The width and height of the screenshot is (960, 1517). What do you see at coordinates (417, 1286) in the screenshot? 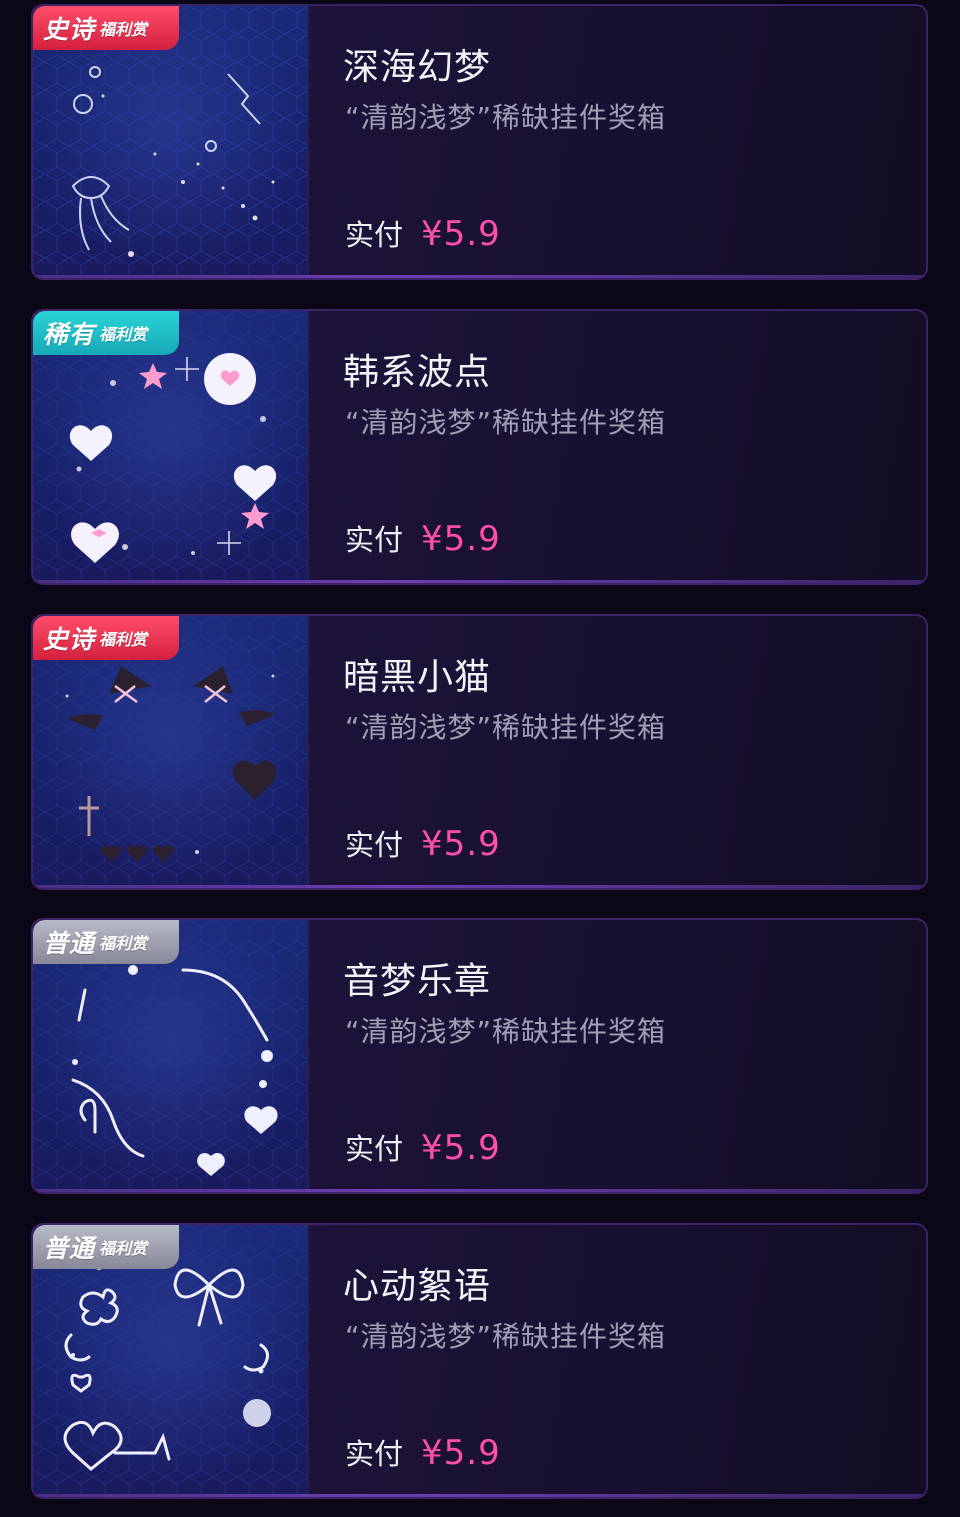
I see `card-title: 心动絮语` at bounding box center [417, 1286].